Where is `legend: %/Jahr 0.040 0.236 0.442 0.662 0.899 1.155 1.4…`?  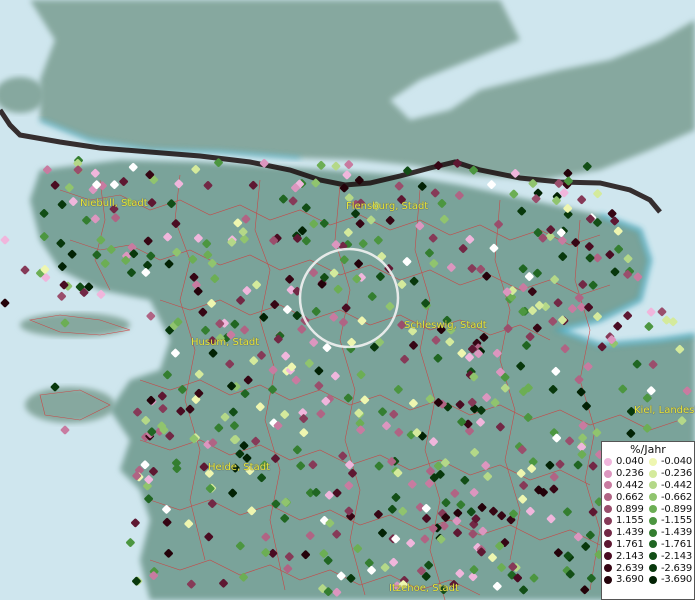
legend: %/Jahr 0.040 0.236 0.442 0.662 0.899 1.155 1.4… is located at coordinates (648, 520).